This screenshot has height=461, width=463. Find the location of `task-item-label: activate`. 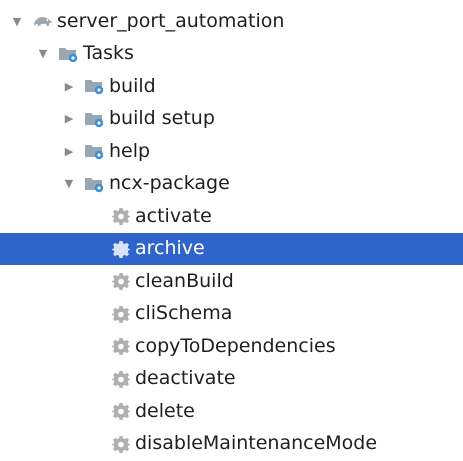

task-item-label: activate is located at coordinates (173, 215).